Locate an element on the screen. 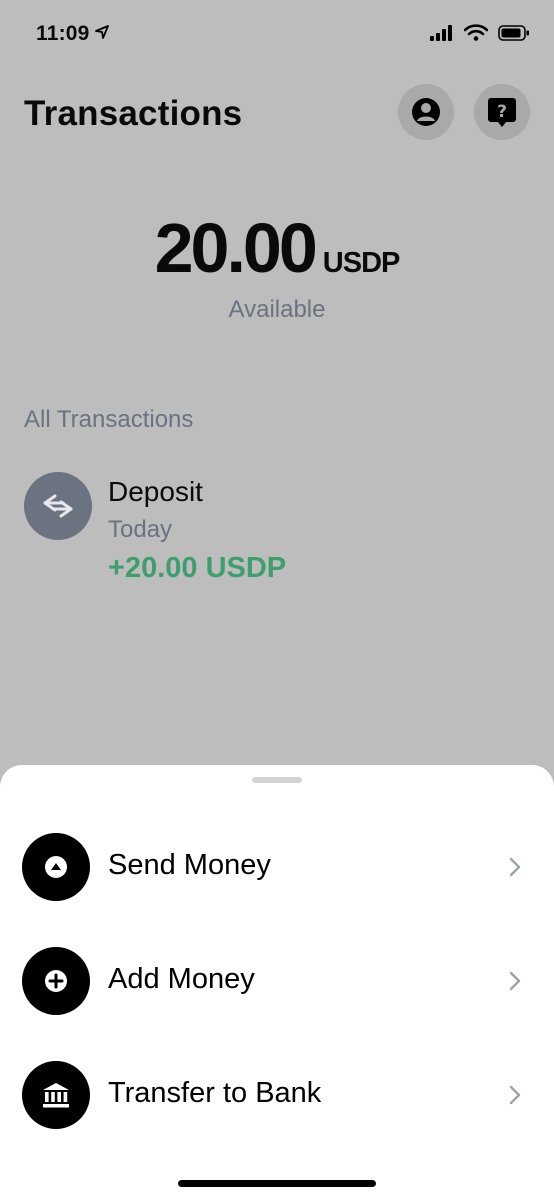 The image size is (554, 1200). bank-icon is located at coordinates (56, 1095).